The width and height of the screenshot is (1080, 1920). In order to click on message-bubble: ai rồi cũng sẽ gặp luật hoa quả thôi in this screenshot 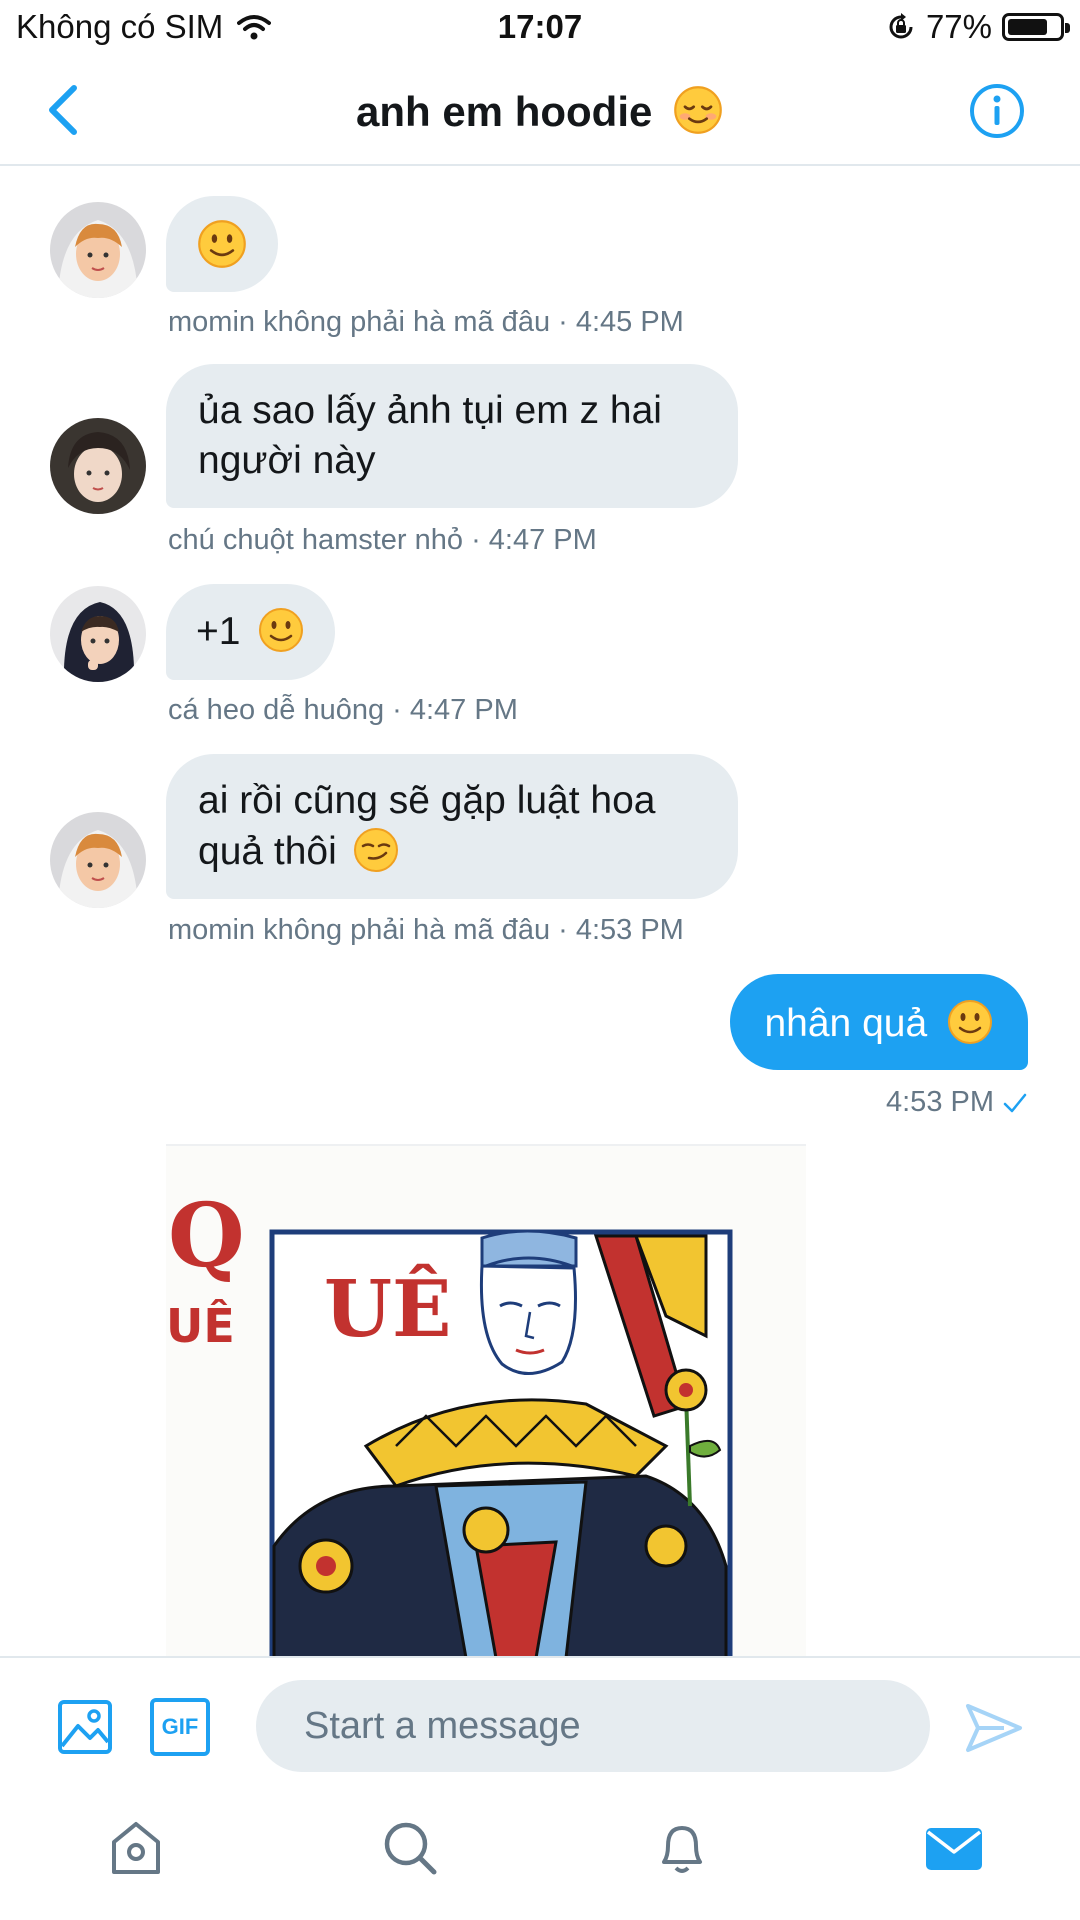, I will do `click(452, 826)`.